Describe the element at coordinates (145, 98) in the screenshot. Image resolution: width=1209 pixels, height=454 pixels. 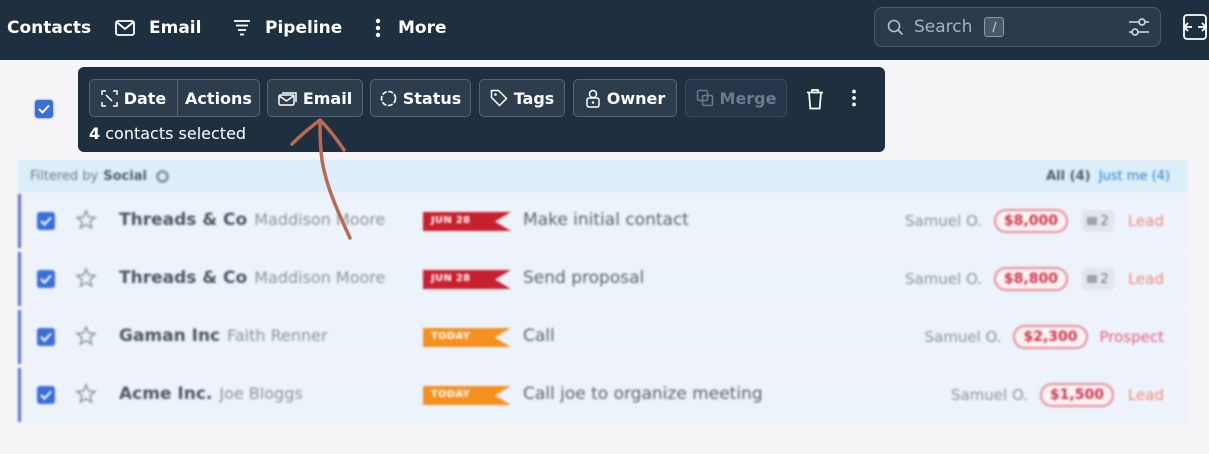
I see `date-button-label: Date` at that location.